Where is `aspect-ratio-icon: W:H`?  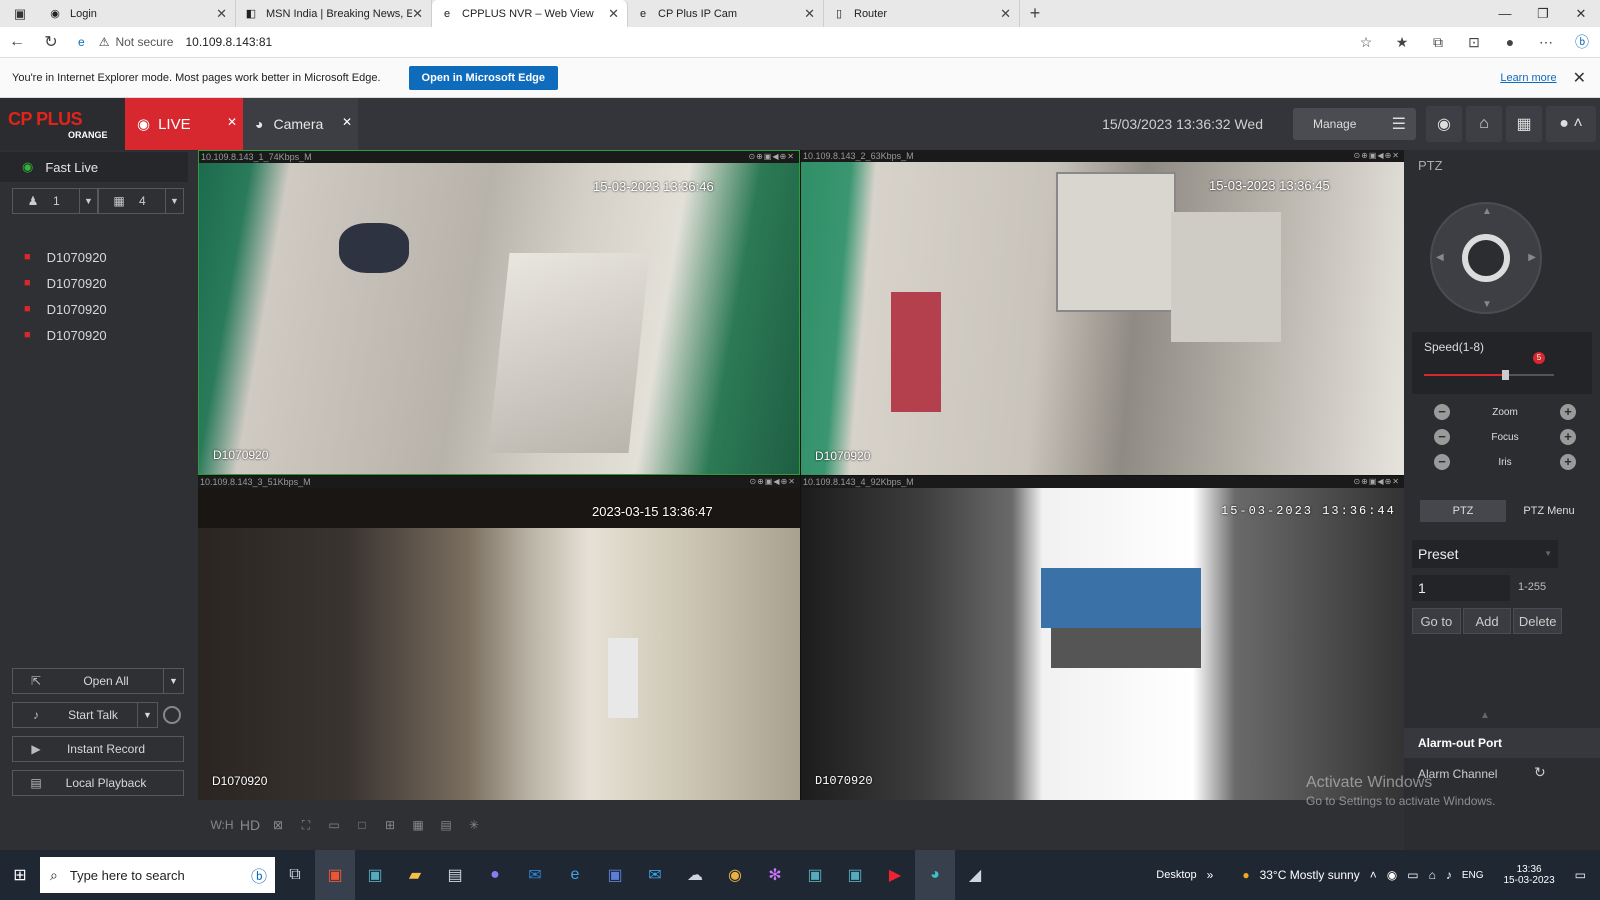 aspect-ratio-icon: W:H is located at coordinates (222, 825).